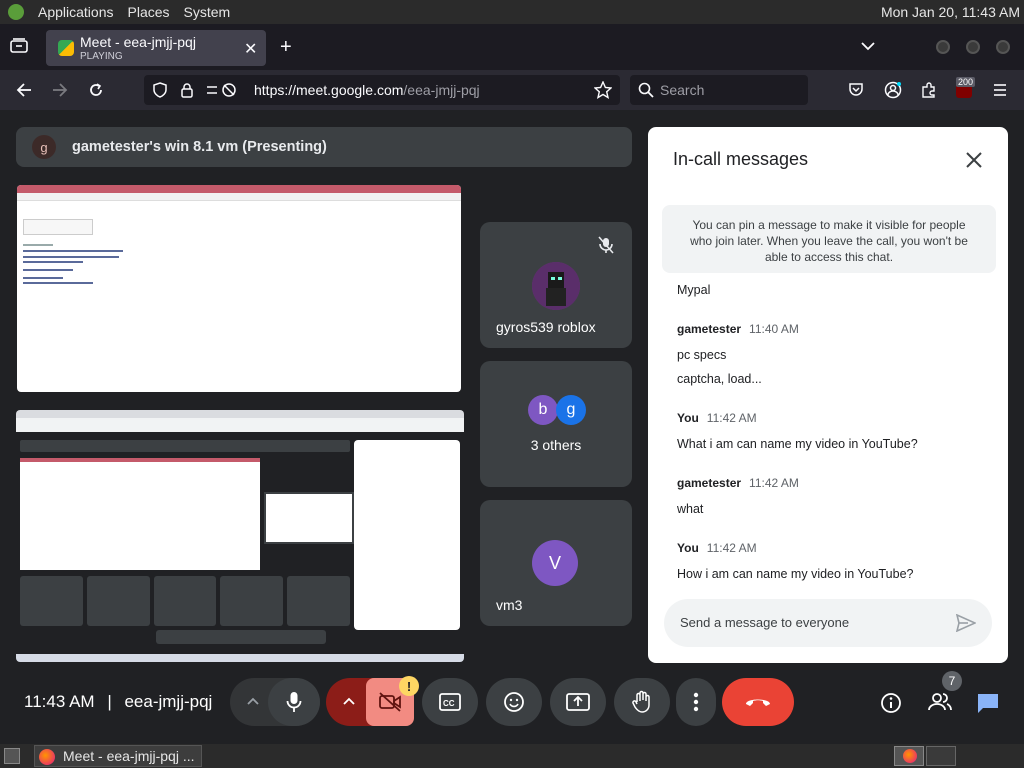 The height and width of the screenshot is (768, 1024). Describe the element at coordinates (441, 90) in the screenshot. I see `url-path: /eea-jmjj-pqj` at that location.